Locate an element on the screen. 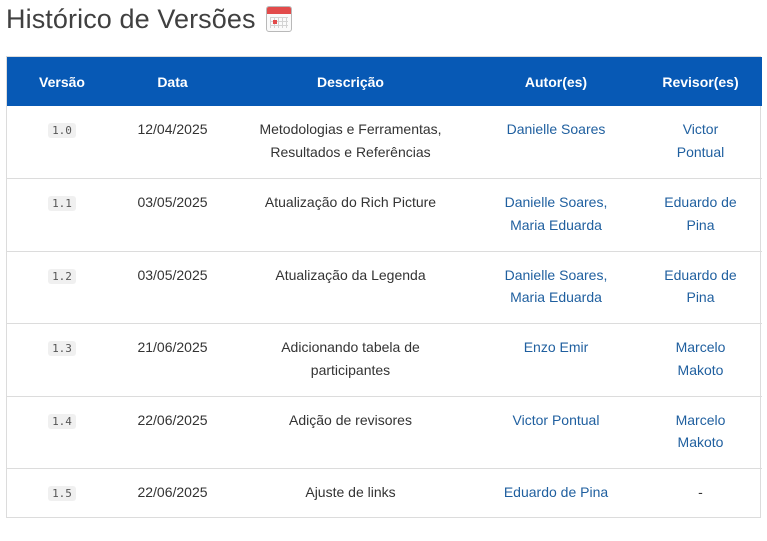  description-line: Resultados e Referências is located at coordinates (350, 152).